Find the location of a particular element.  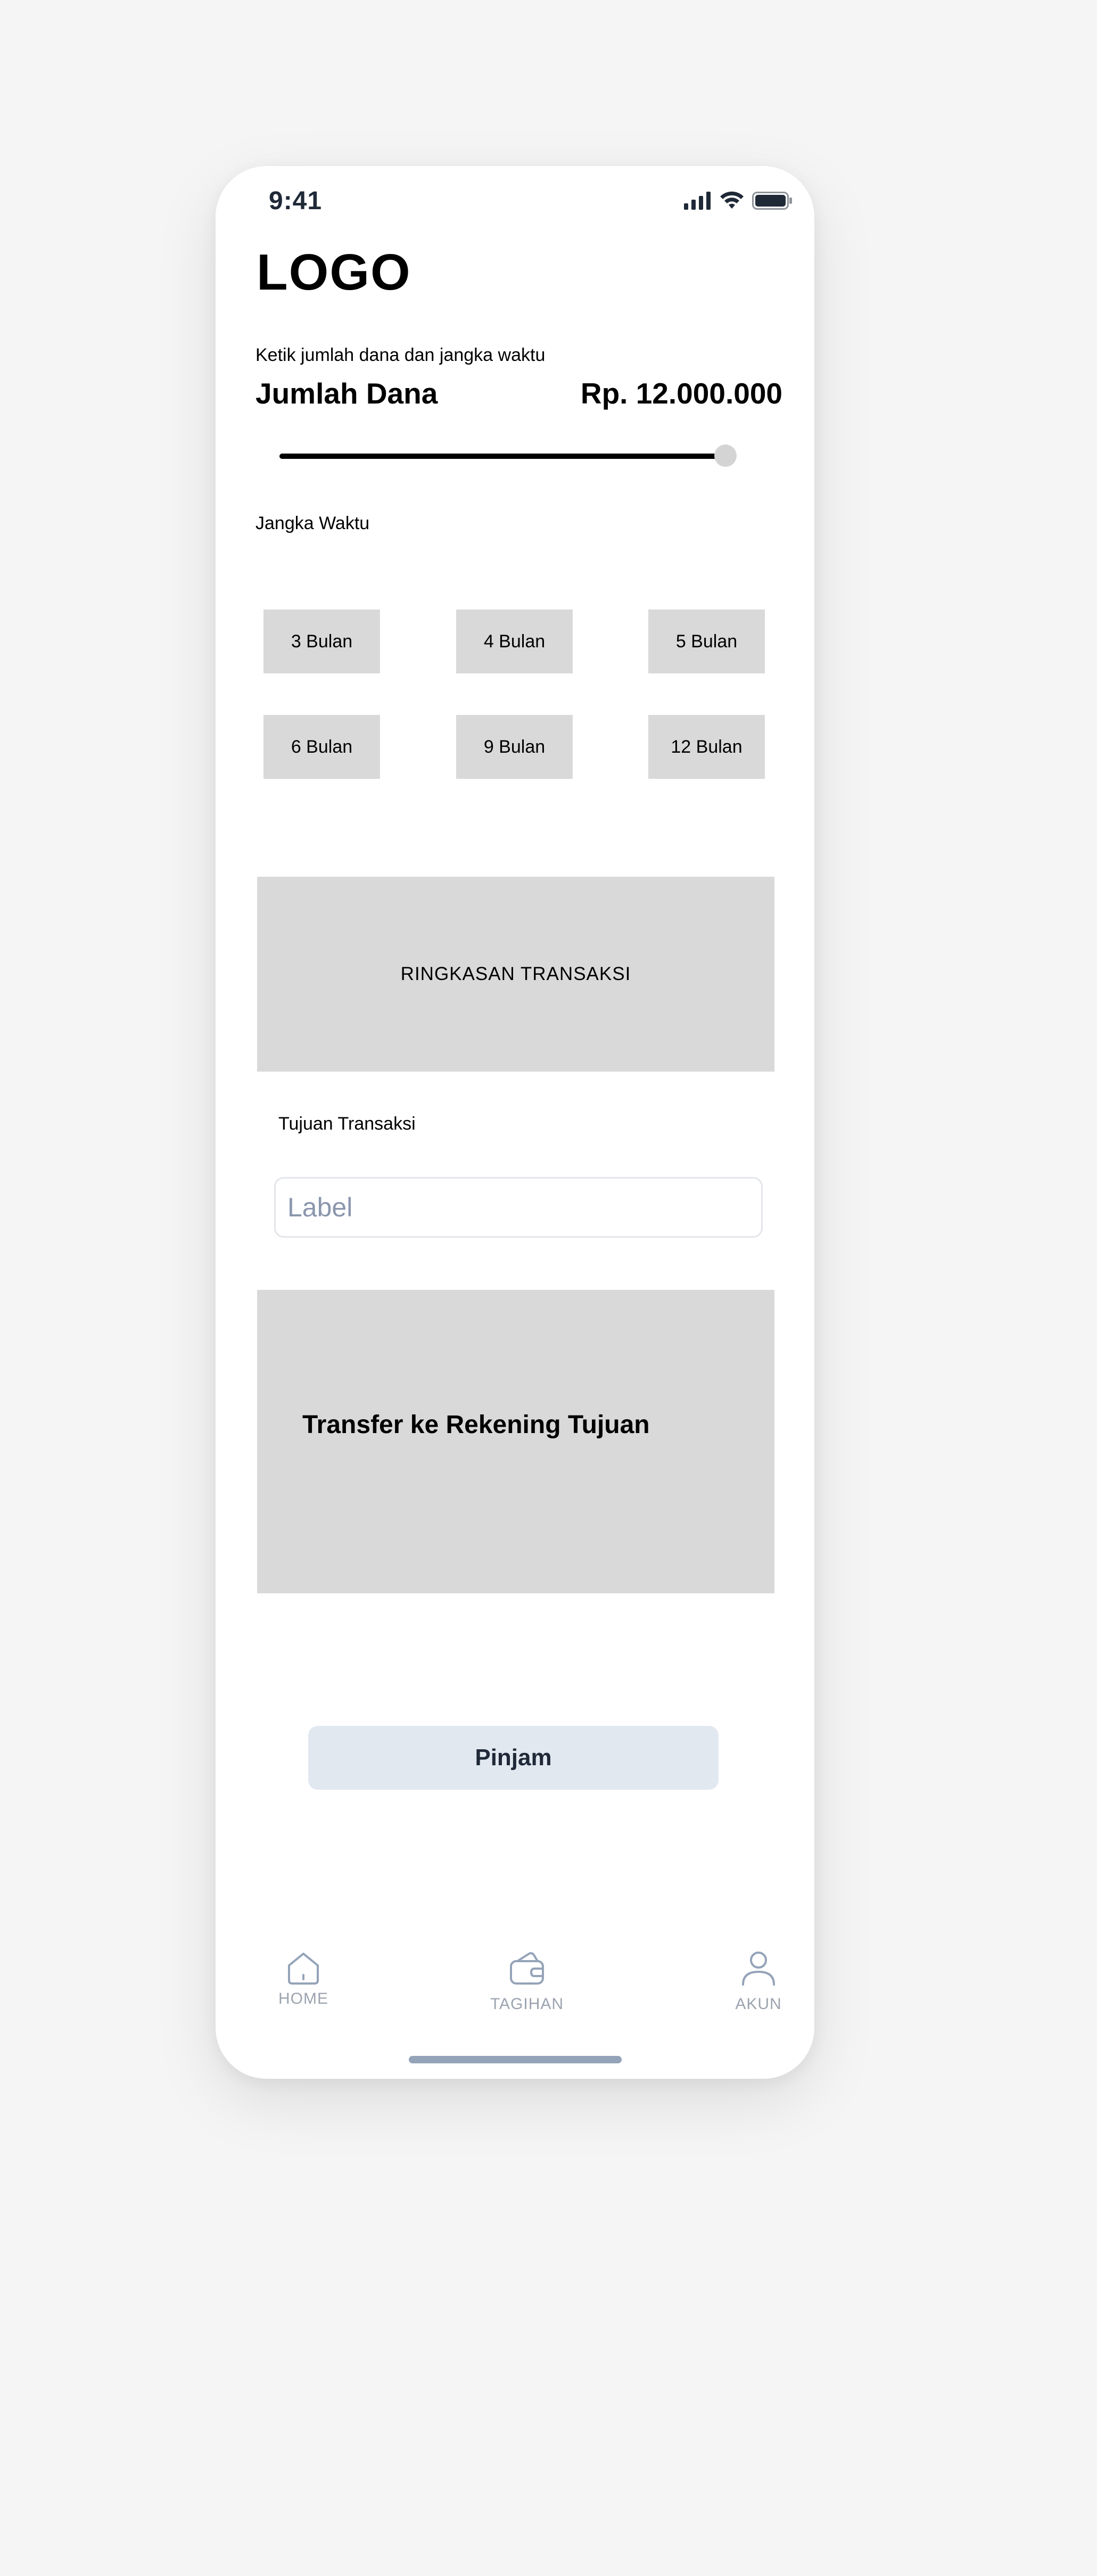

status-icons is located at coordinates (738, 201).